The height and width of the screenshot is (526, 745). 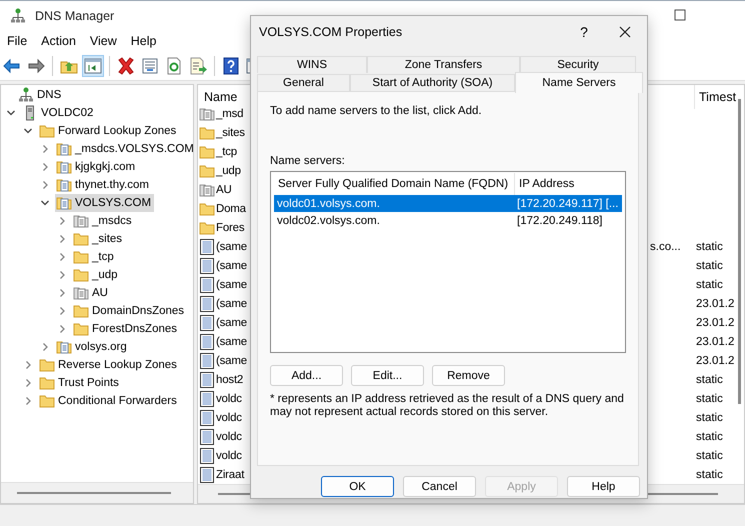 I want to click on help-button: ?, so click(x=584, y=32).